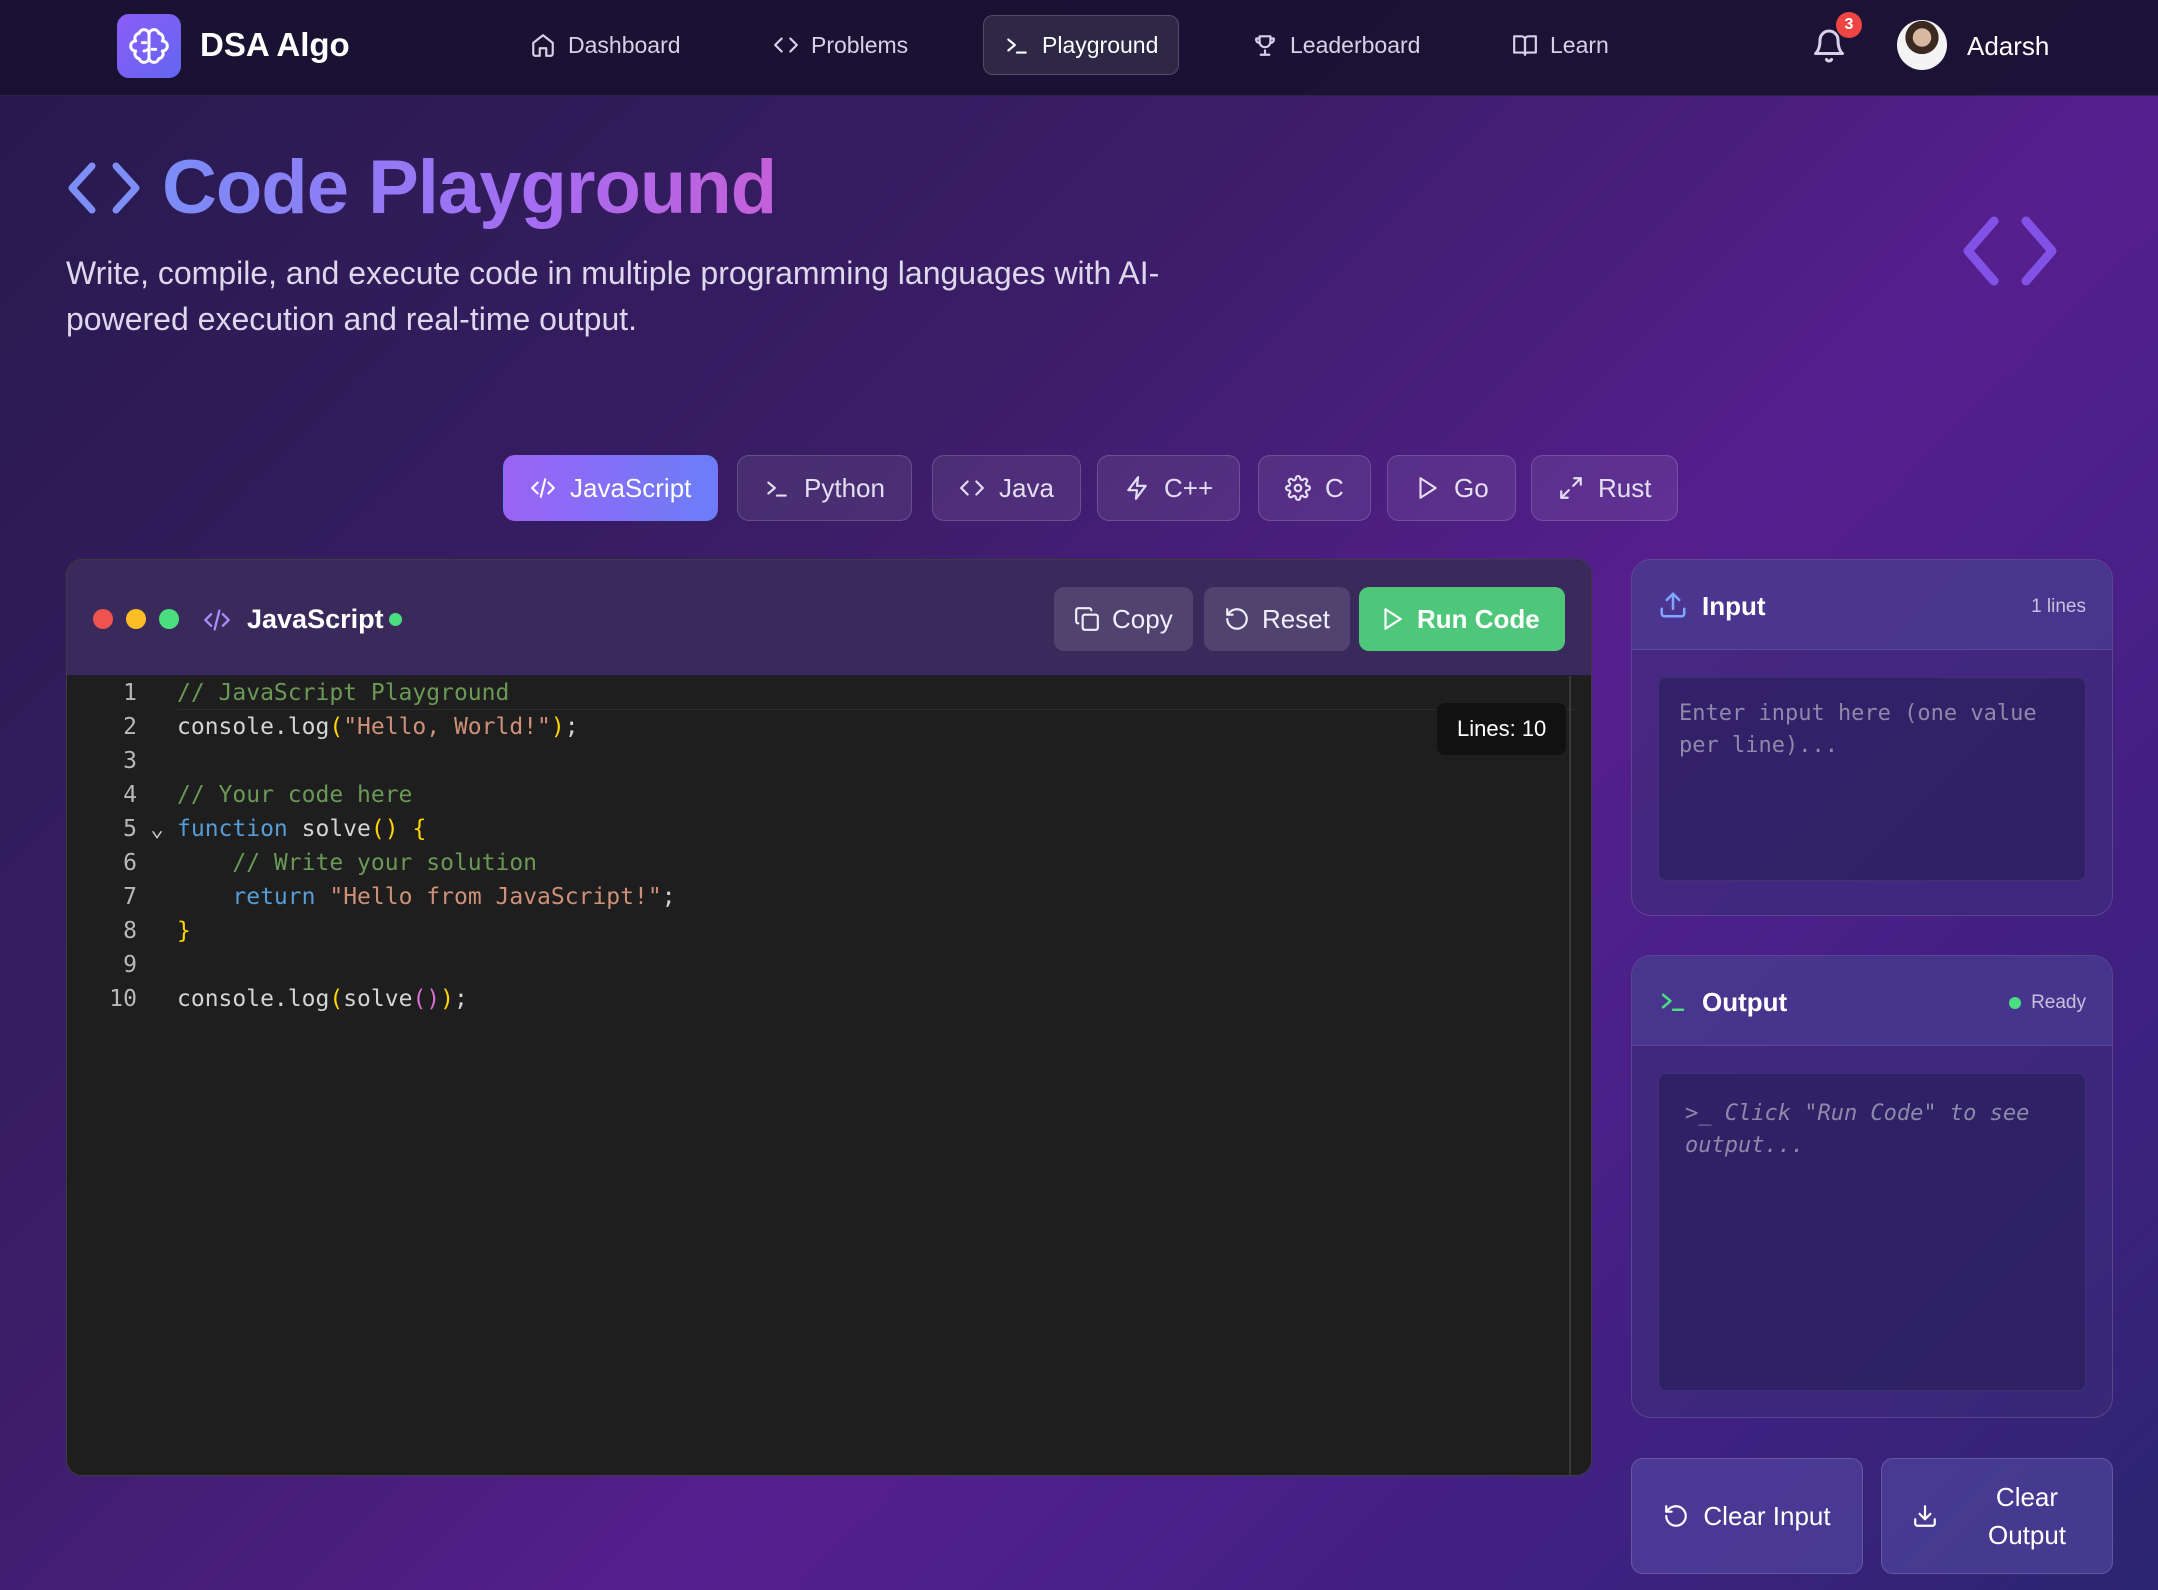  I want to click on clear-output-button: Clear Output, so click(1997, 1516).